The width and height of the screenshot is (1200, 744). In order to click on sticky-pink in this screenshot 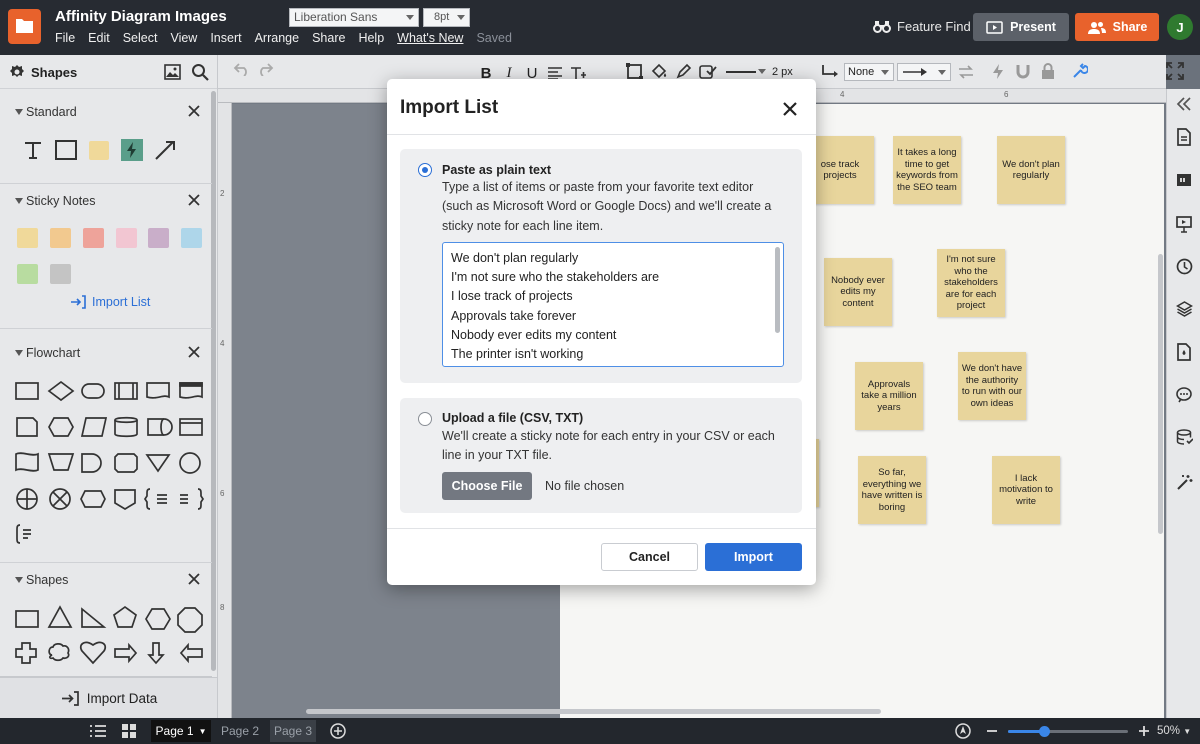, I will do `click(126, 238)`.